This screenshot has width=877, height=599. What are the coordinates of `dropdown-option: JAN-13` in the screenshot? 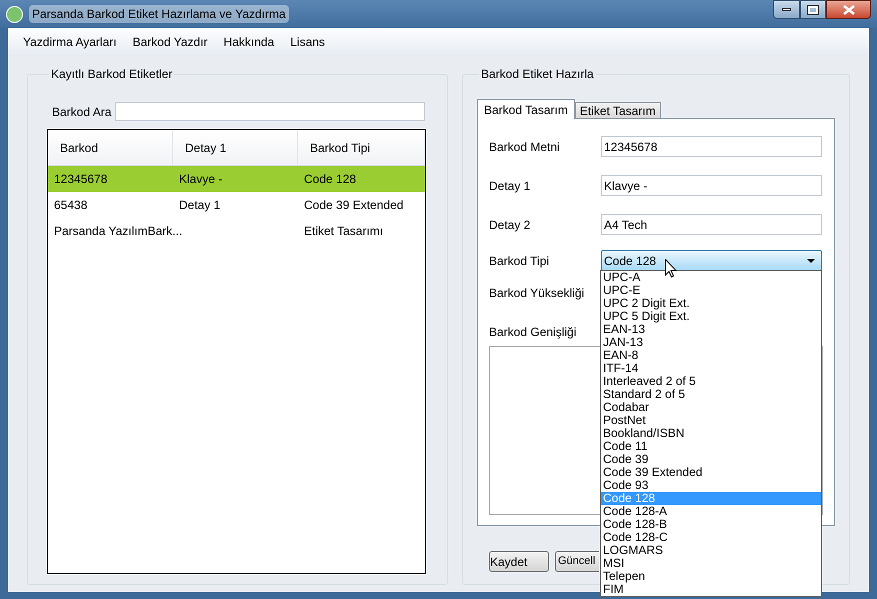 It's located at (711, 342).